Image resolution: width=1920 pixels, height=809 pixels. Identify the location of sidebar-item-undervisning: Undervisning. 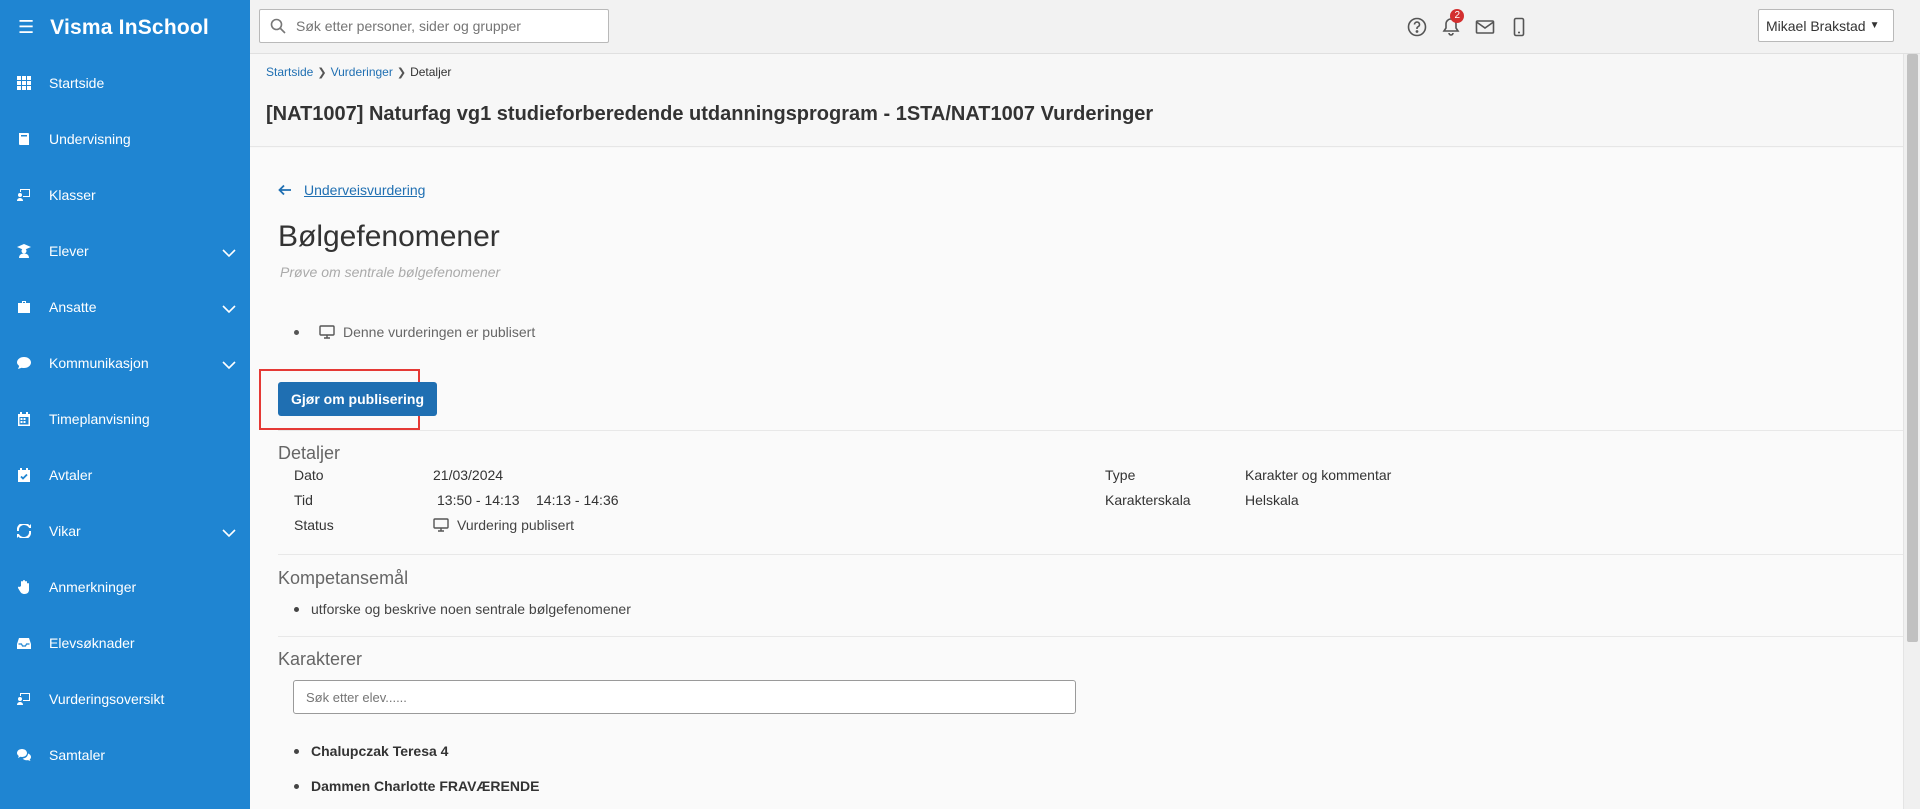
(125, 139).